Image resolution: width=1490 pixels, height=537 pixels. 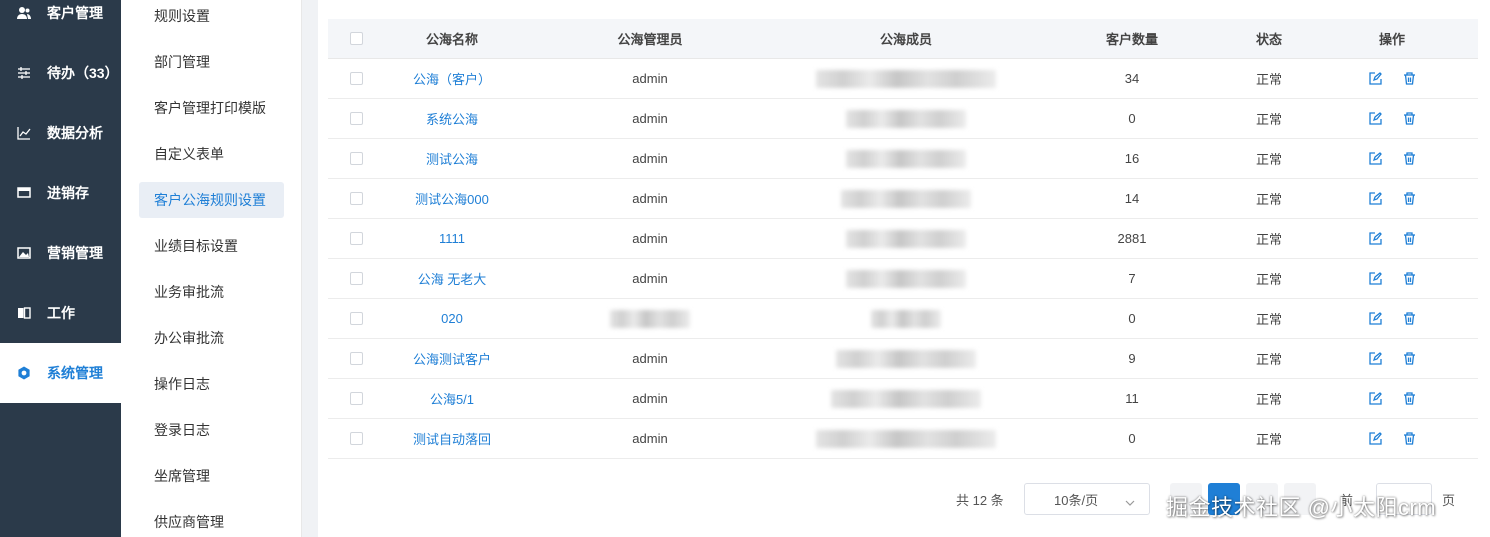 I want to click on pool-name-link: 测试自动落回, so click(x=452, y=438).